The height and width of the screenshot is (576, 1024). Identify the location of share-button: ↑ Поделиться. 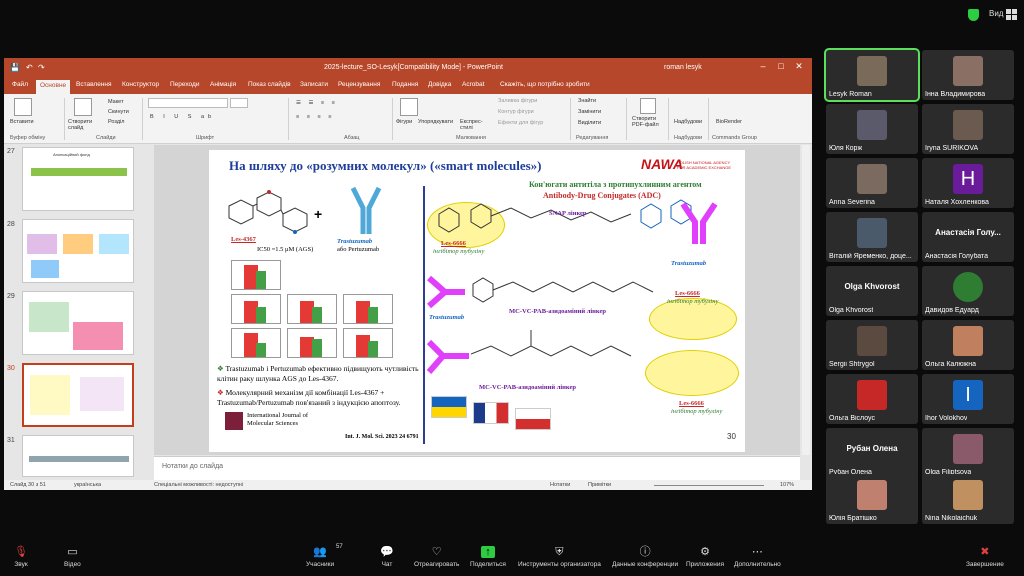
(488, 557).